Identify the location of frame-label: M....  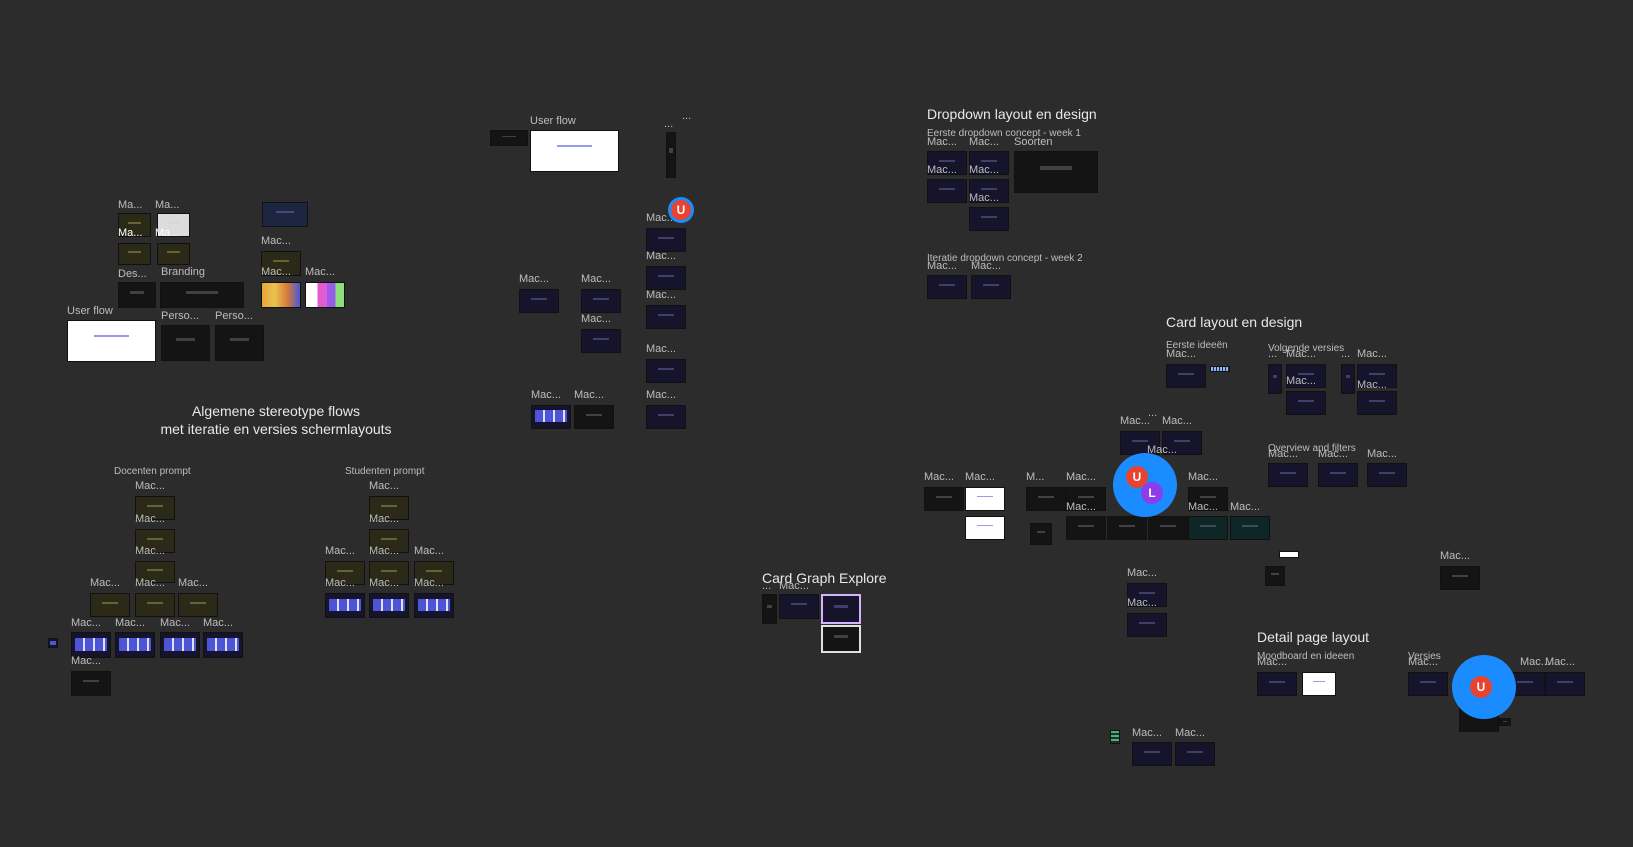
(1035, 477).